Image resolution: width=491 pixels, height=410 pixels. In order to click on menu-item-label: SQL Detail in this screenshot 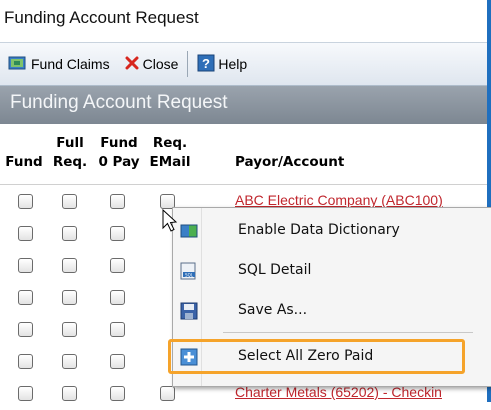, I will do `click(275, 270)`.